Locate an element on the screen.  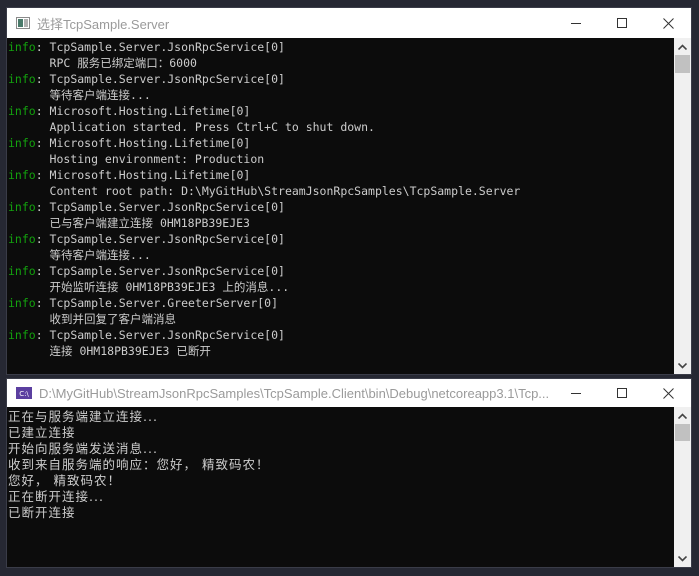
log-text: RPC 服务已绑定端口：6000 is located at coordinates (102, 63).